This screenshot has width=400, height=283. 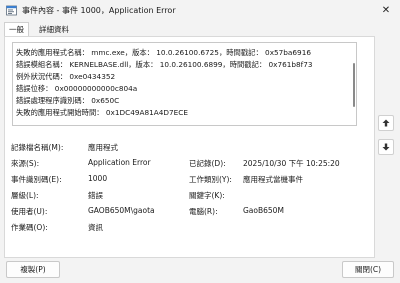 I want to click on description-line: 錯誤位移： 0x00000000000c804a, so click(x=77, y=88).